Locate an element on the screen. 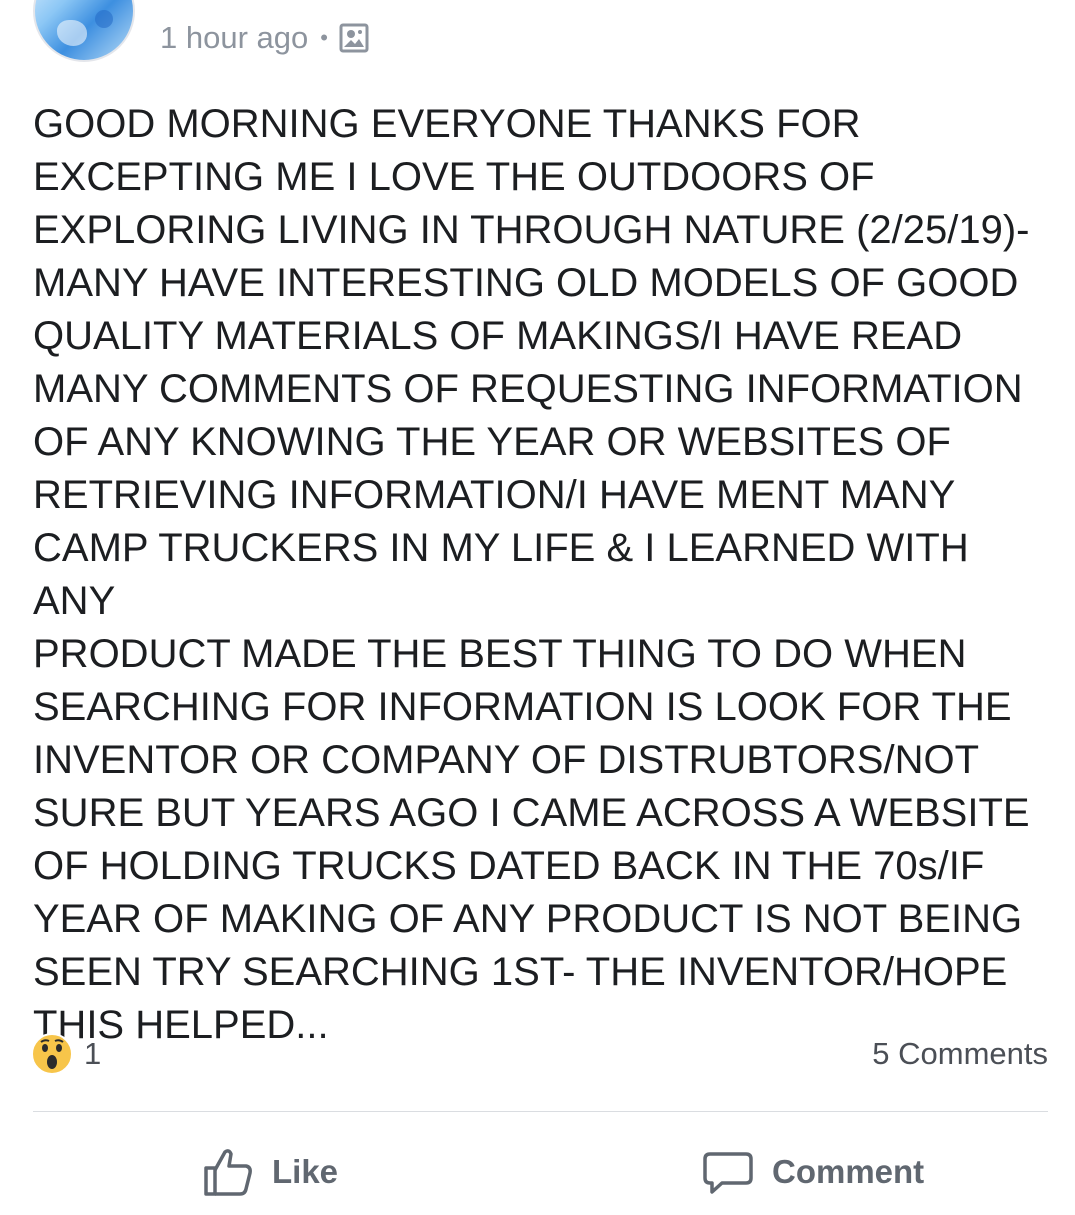  comment-button: Comment is located at coordinates (812, 1172).